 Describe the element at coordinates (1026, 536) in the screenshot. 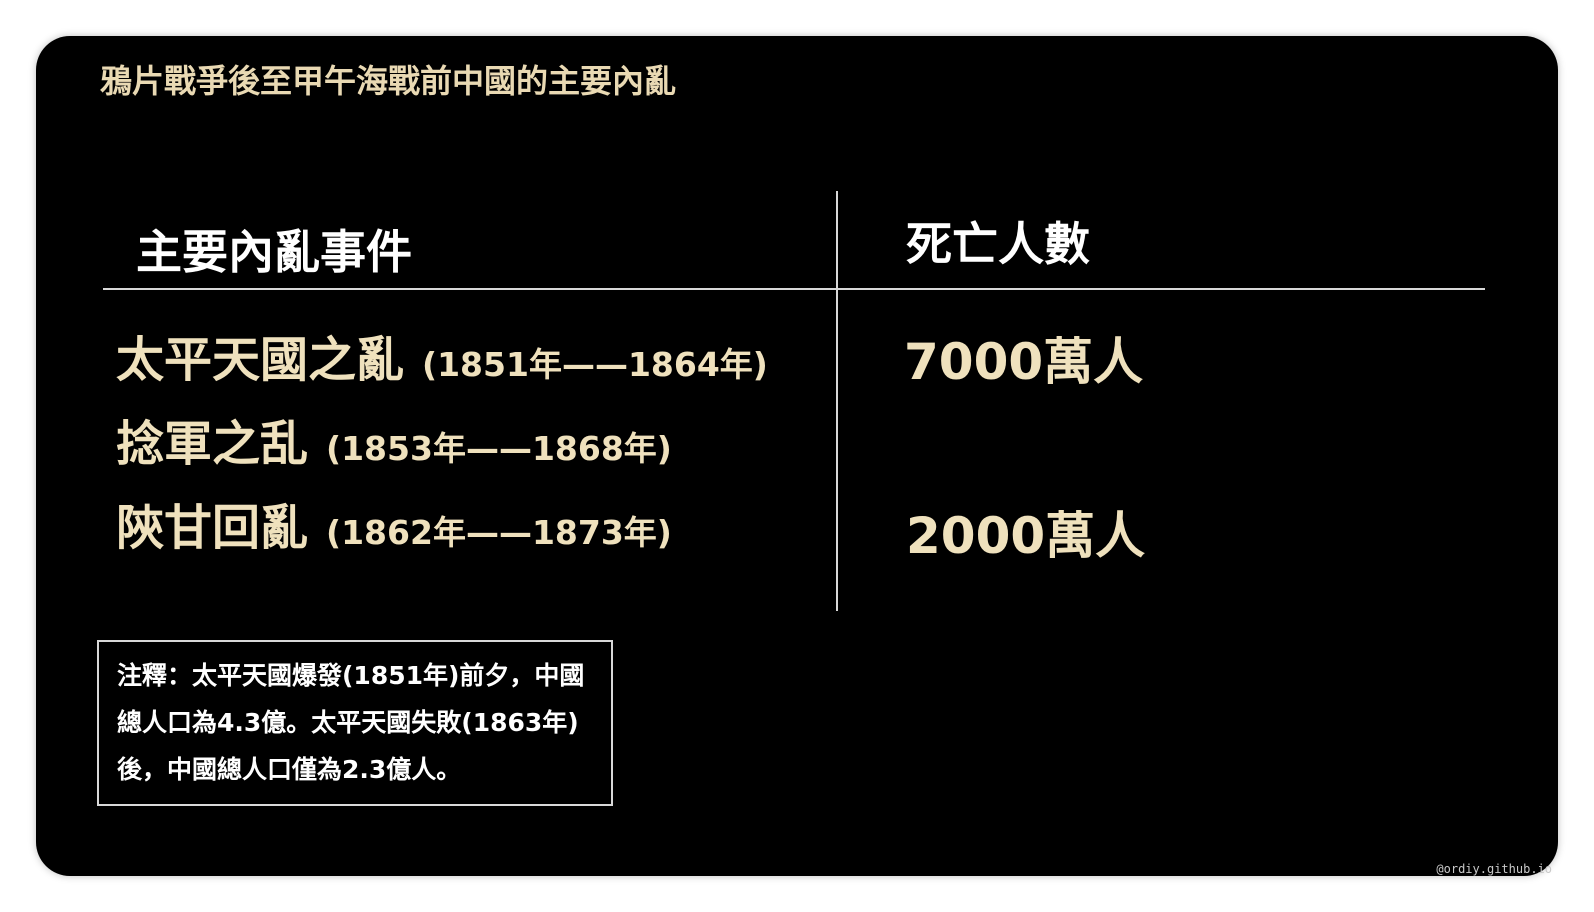

I see `death-count: 2000萬人` at that location.